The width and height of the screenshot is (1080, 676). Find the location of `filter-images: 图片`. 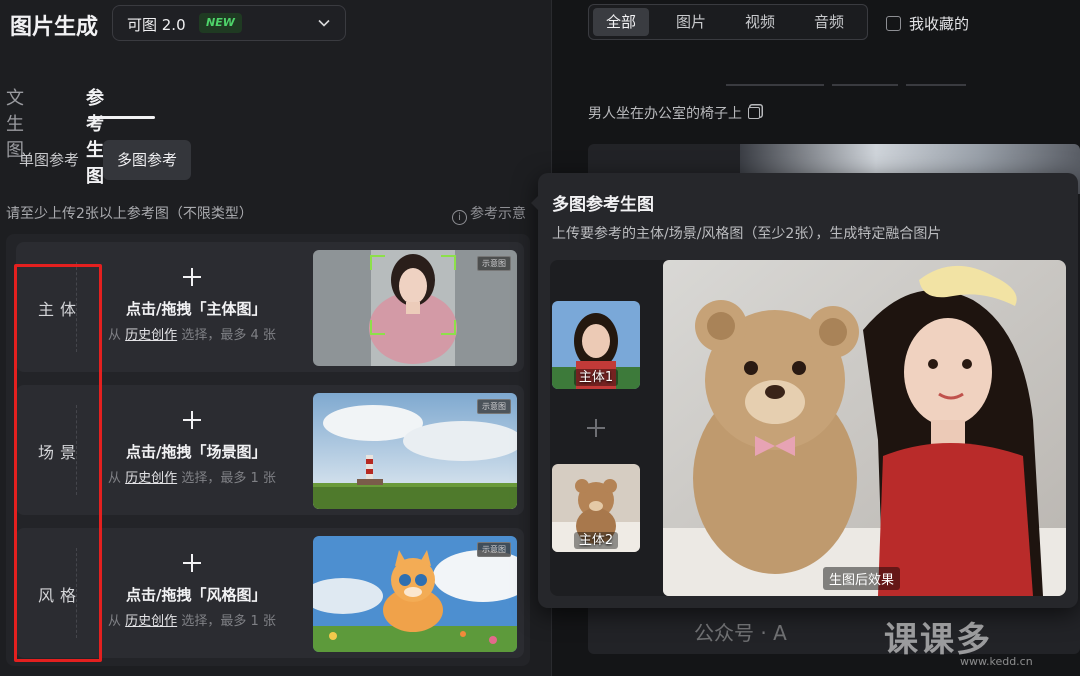

filter-images: 图片 is located at coordinates (691, 22).